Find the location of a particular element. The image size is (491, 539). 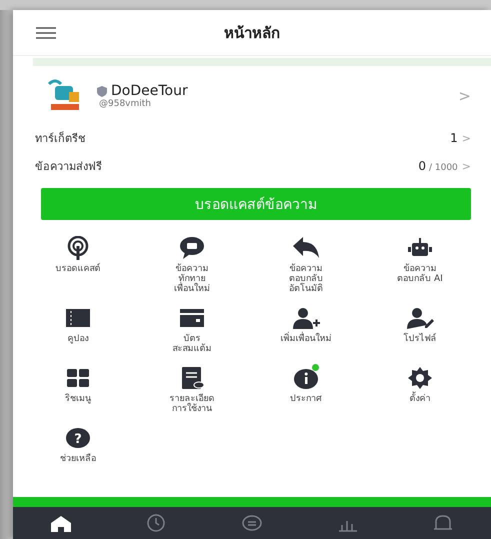

menu-item: ประกาศ is located at coordinates (306, 390).